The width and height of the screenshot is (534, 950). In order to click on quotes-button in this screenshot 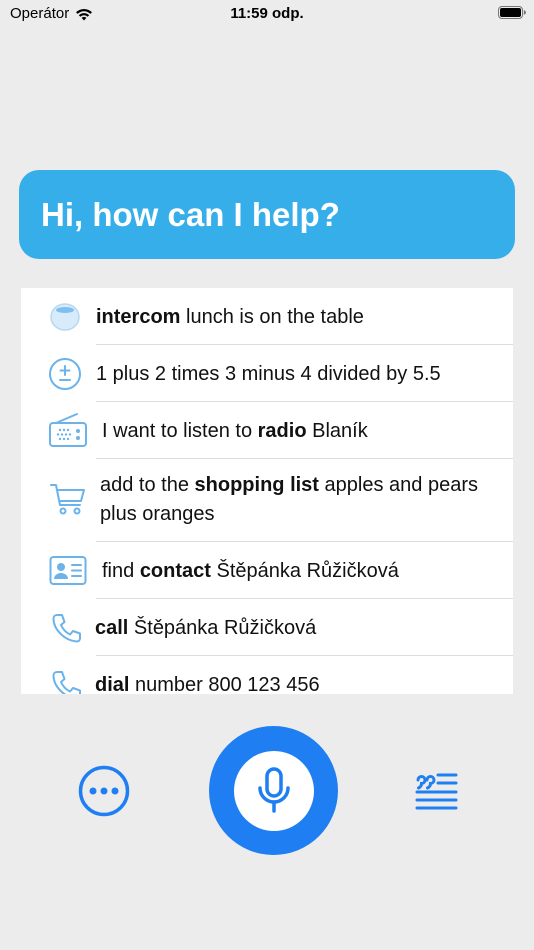, I will do `click(436, 790)`.